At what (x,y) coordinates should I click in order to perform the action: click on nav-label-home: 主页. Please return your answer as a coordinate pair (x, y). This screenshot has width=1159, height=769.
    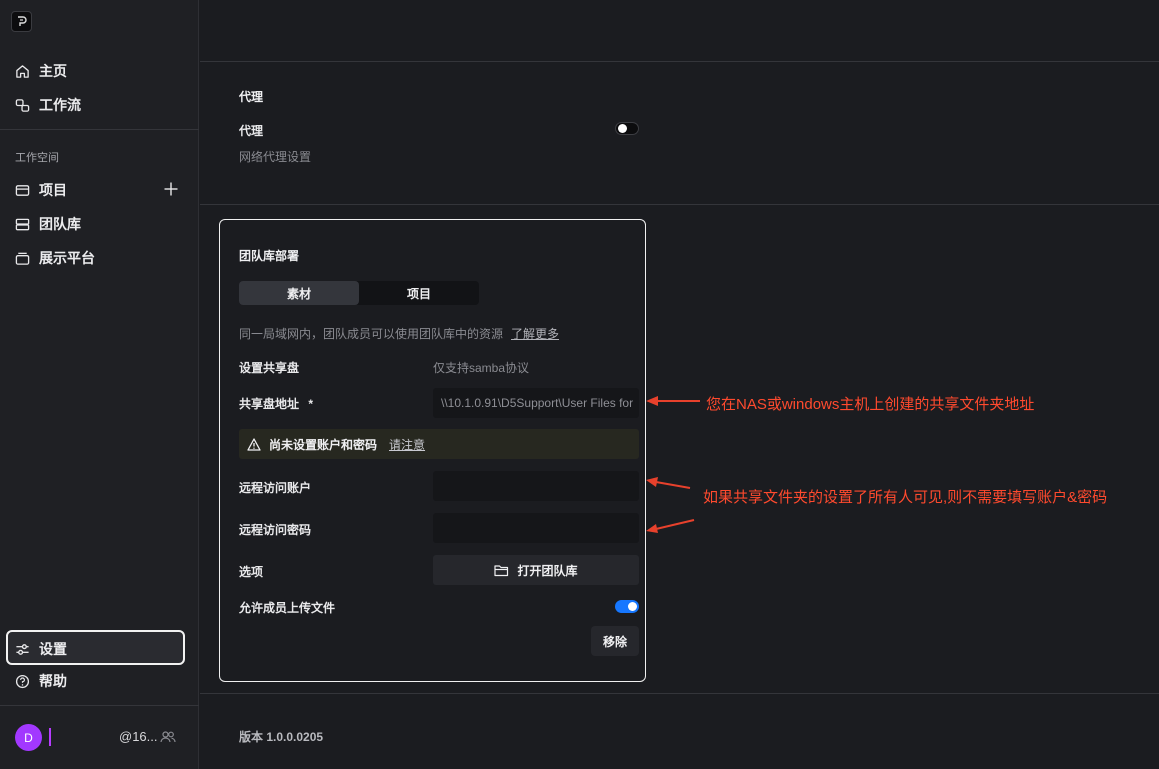
    Looking at the image, I should click on (53, 71).